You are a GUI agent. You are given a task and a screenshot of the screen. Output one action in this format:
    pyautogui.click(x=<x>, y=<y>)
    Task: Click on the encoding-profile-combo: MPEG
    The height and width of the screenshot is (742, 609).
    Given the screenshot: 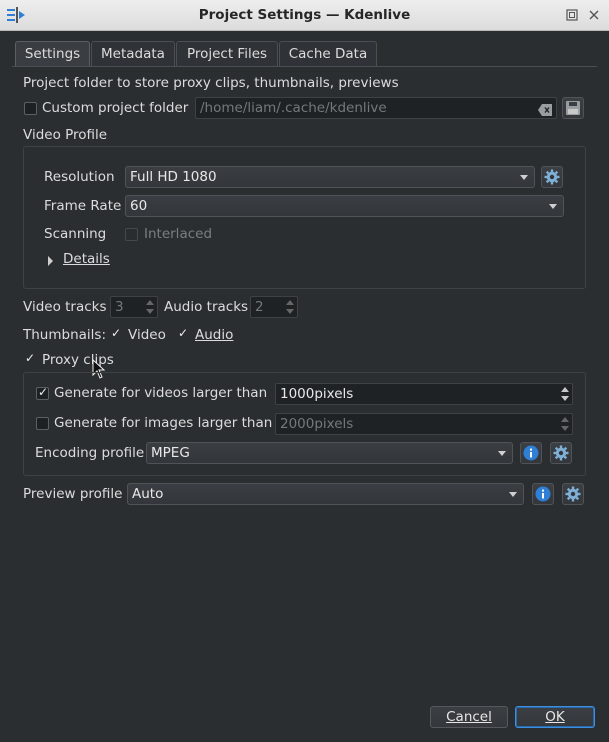 What is the action you would take?
    pyautogui.click(x=329, y=453)
    